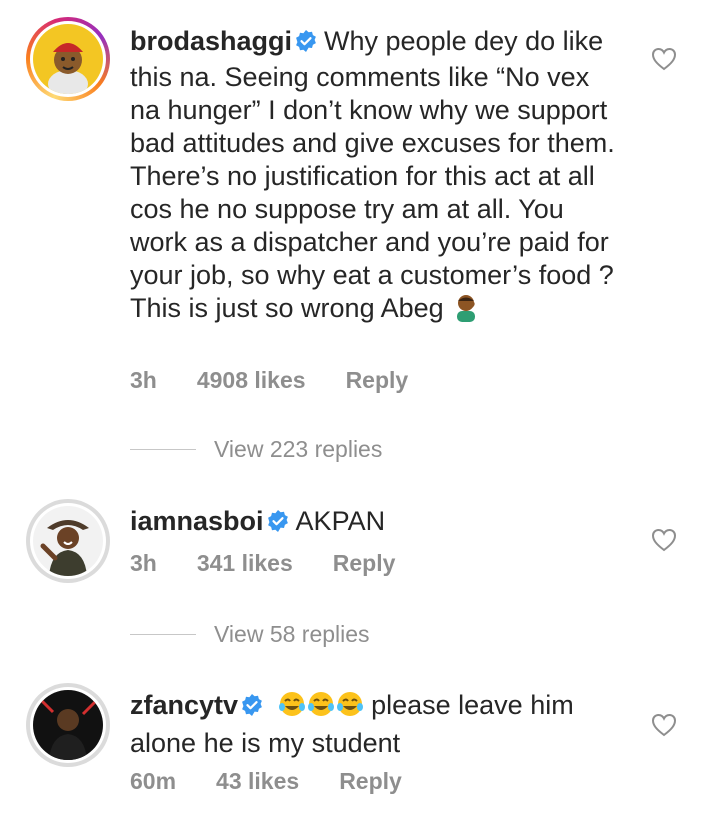  I want to click on comment-username: iamnasboi, so click(197, 521).